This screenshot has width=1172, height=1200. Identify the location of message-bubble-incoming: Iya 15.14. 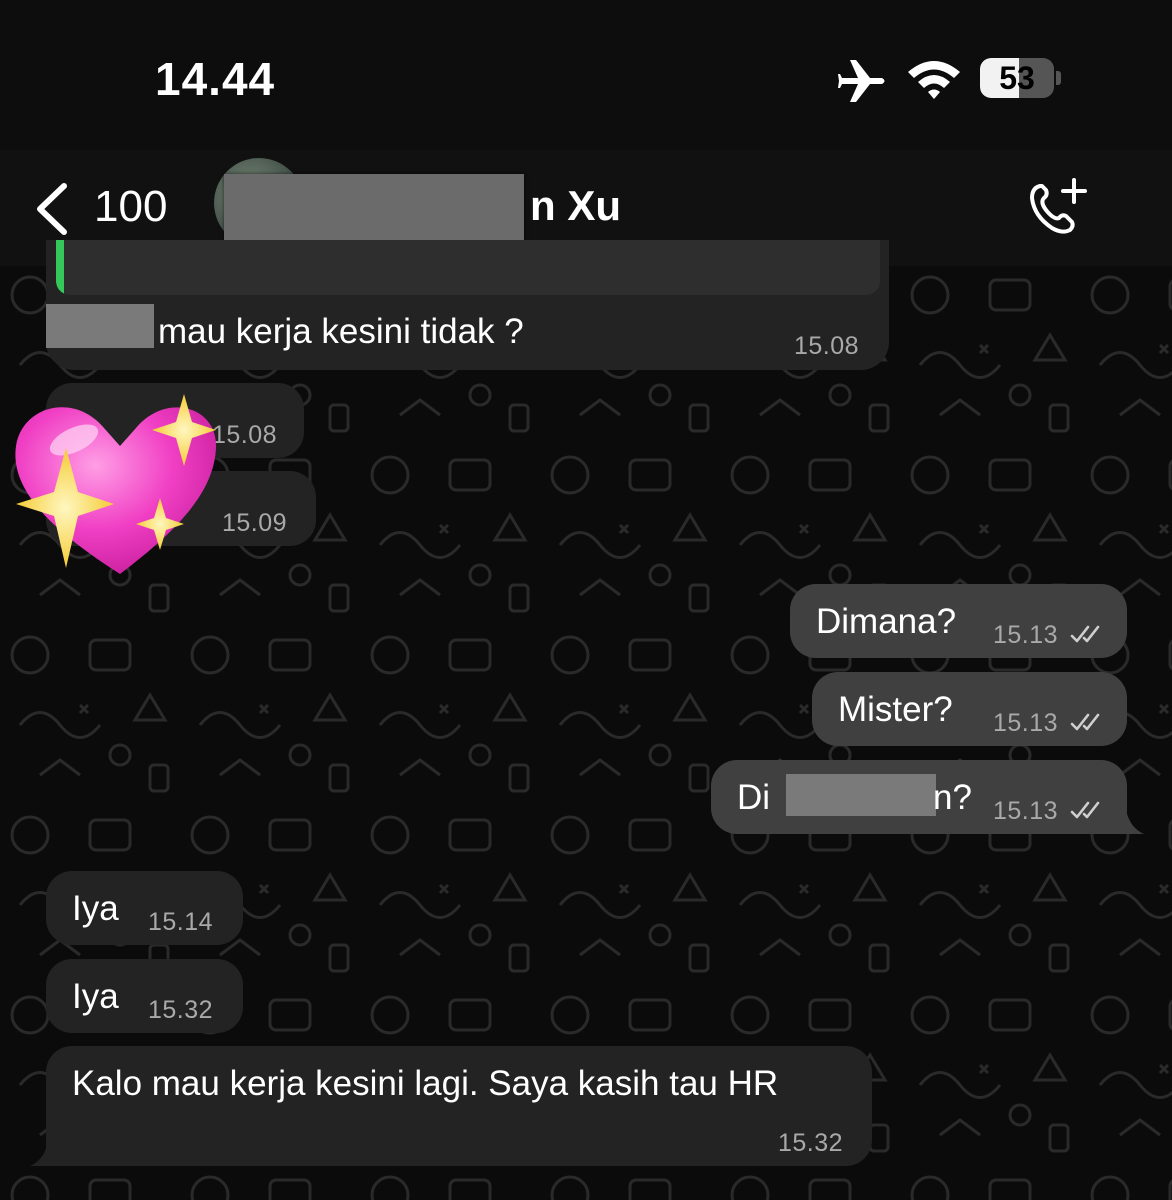
(144, 908).